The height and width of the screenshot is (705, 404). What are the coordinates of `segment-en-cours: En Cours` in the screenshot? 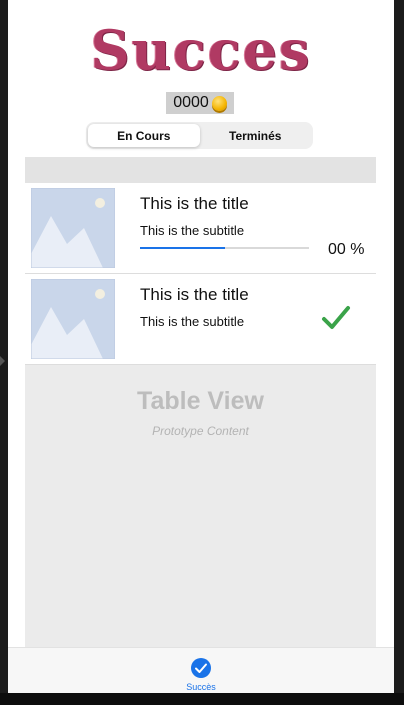 It's located at (144, 135).